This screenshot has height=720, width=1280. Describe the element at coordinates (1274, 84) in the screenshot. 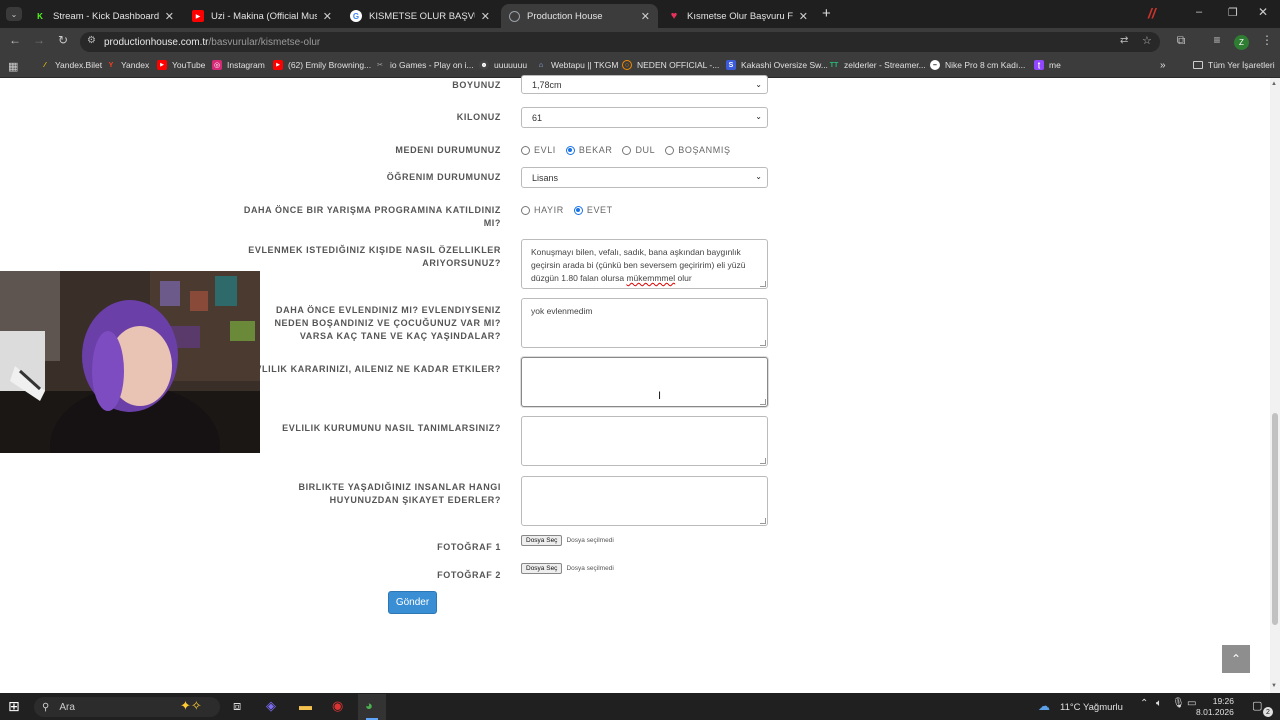

I see `scroll-up-arrow-icon: ▲` at that location.